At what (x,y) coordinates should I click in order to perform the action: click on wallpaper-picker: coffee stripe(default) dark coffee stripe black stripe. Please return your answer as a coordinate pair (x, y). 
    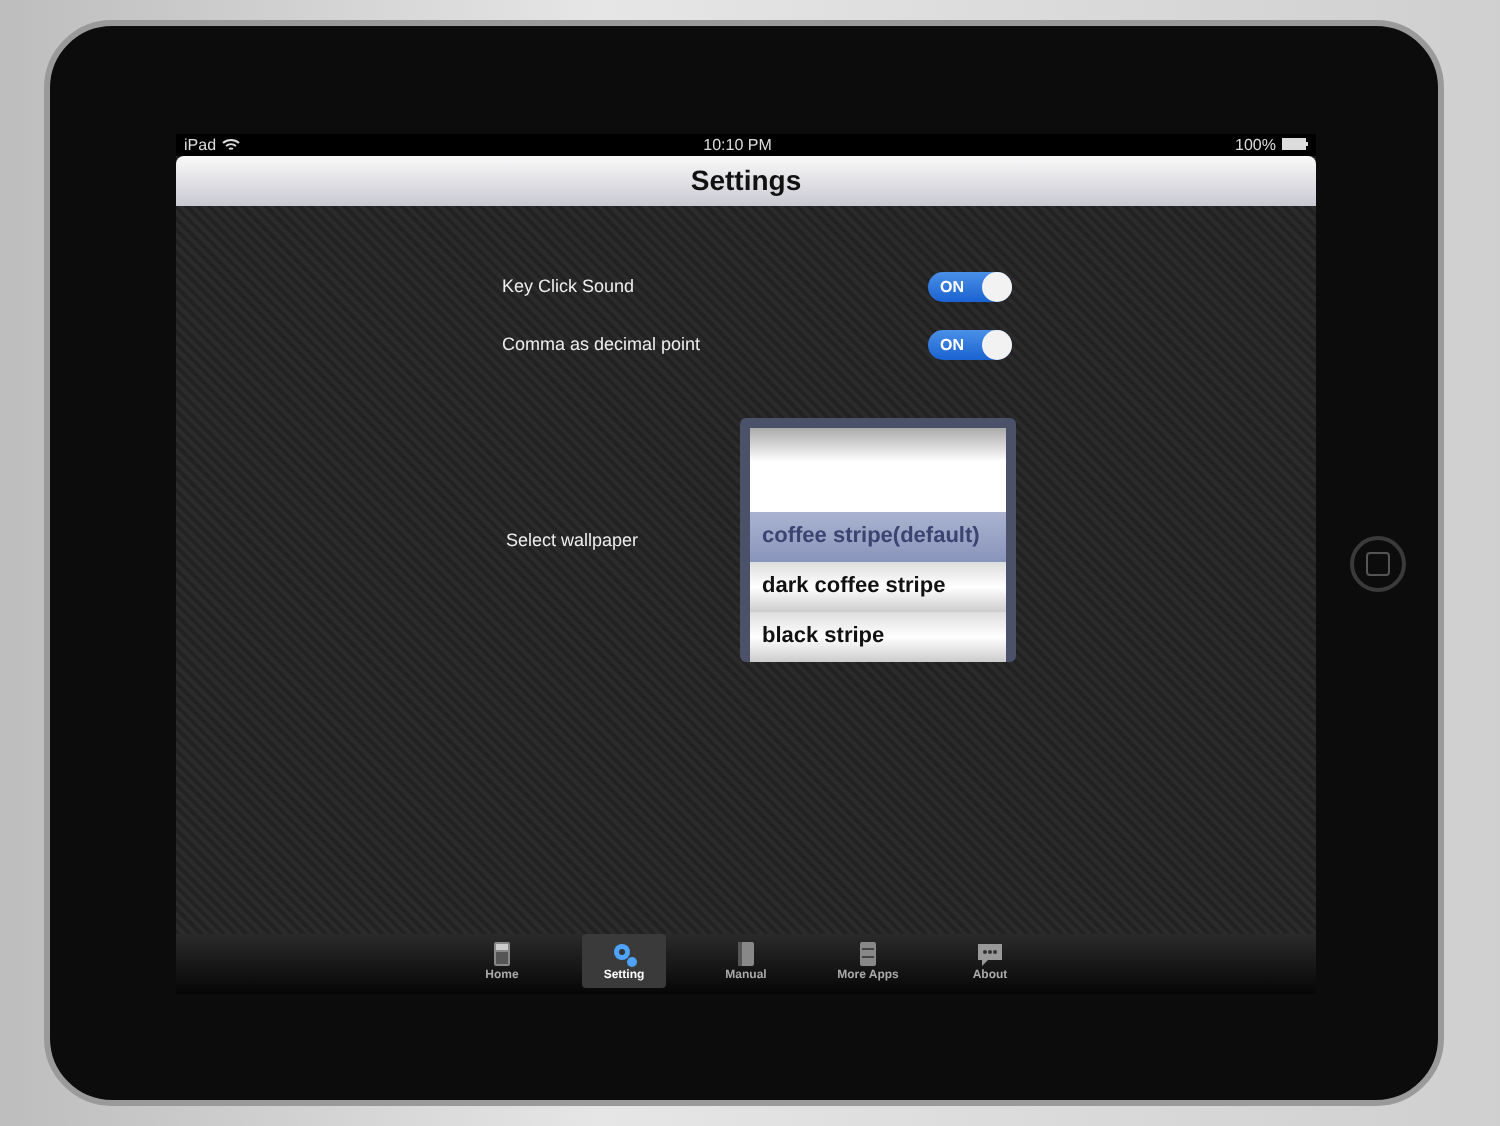
    Looking at the image, I should click on (878, 539).